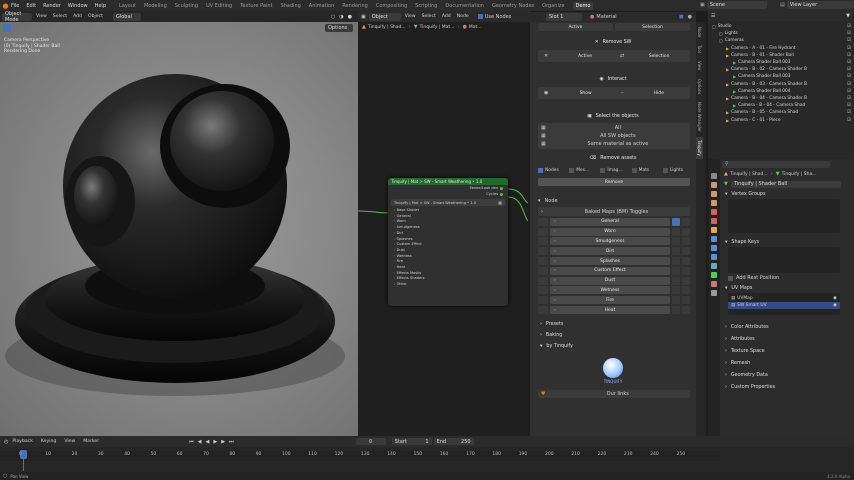 Image resolution: width=854 pixels, height=480 pixels. I want to click on panel-remesh: › Remesh, so click(787, 363).